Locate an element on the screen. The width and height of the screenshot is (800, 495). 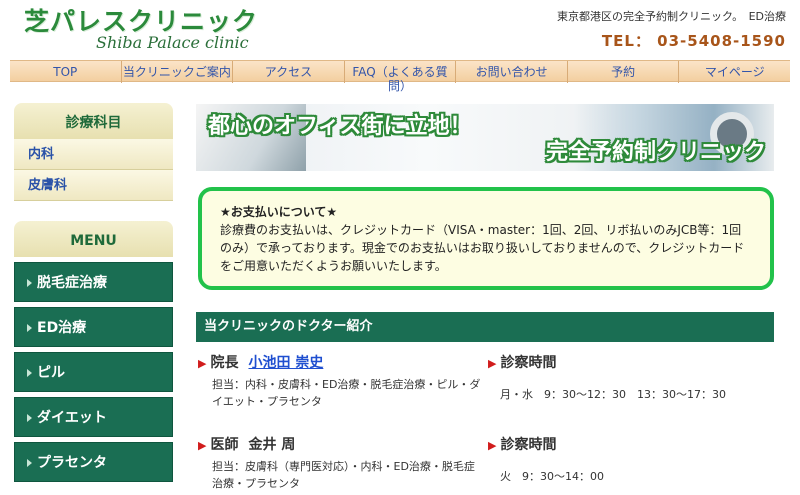
nav-access: アクセス is located at coordinates (289, 72).